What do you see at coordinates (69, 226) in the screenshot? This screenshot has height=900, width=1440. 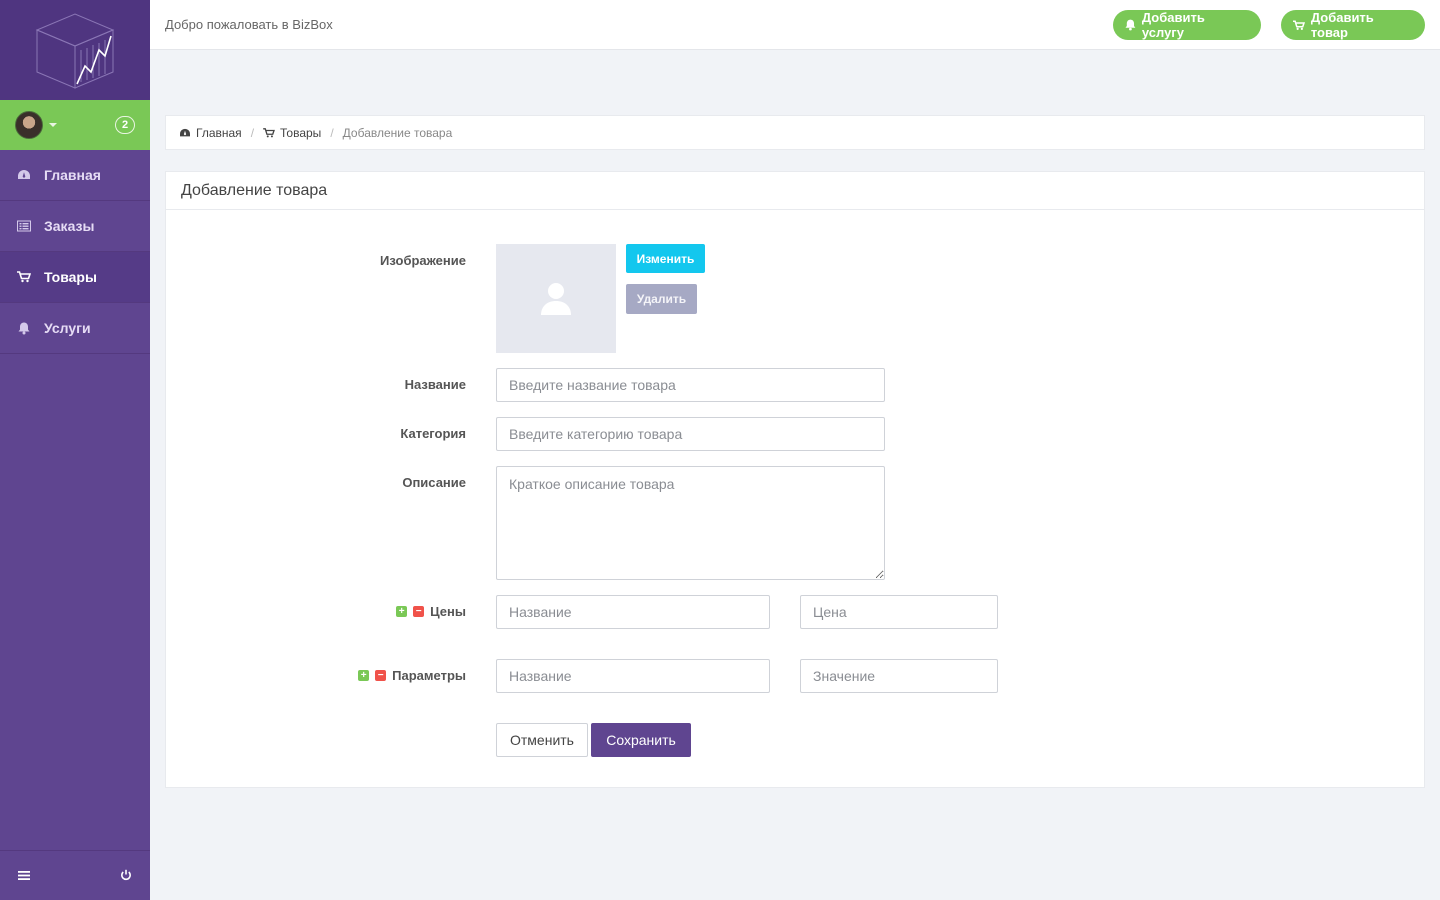 I see `sidebar-item-label: Заказы` at bounding box center [69, 226].